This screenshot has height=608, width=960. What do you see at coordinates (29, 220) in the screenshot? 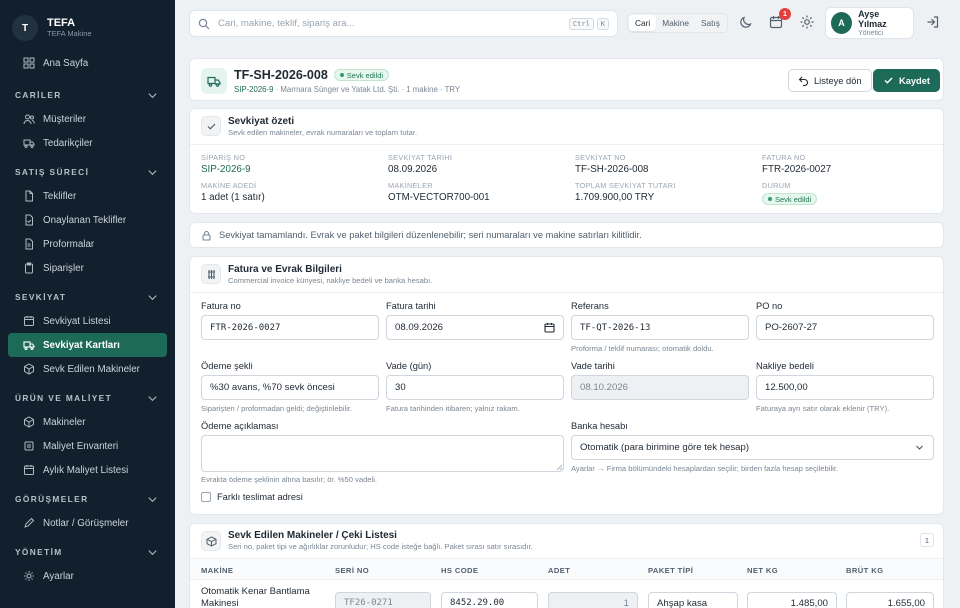
I see `file-check-icon` at bounding box center [29, 220].